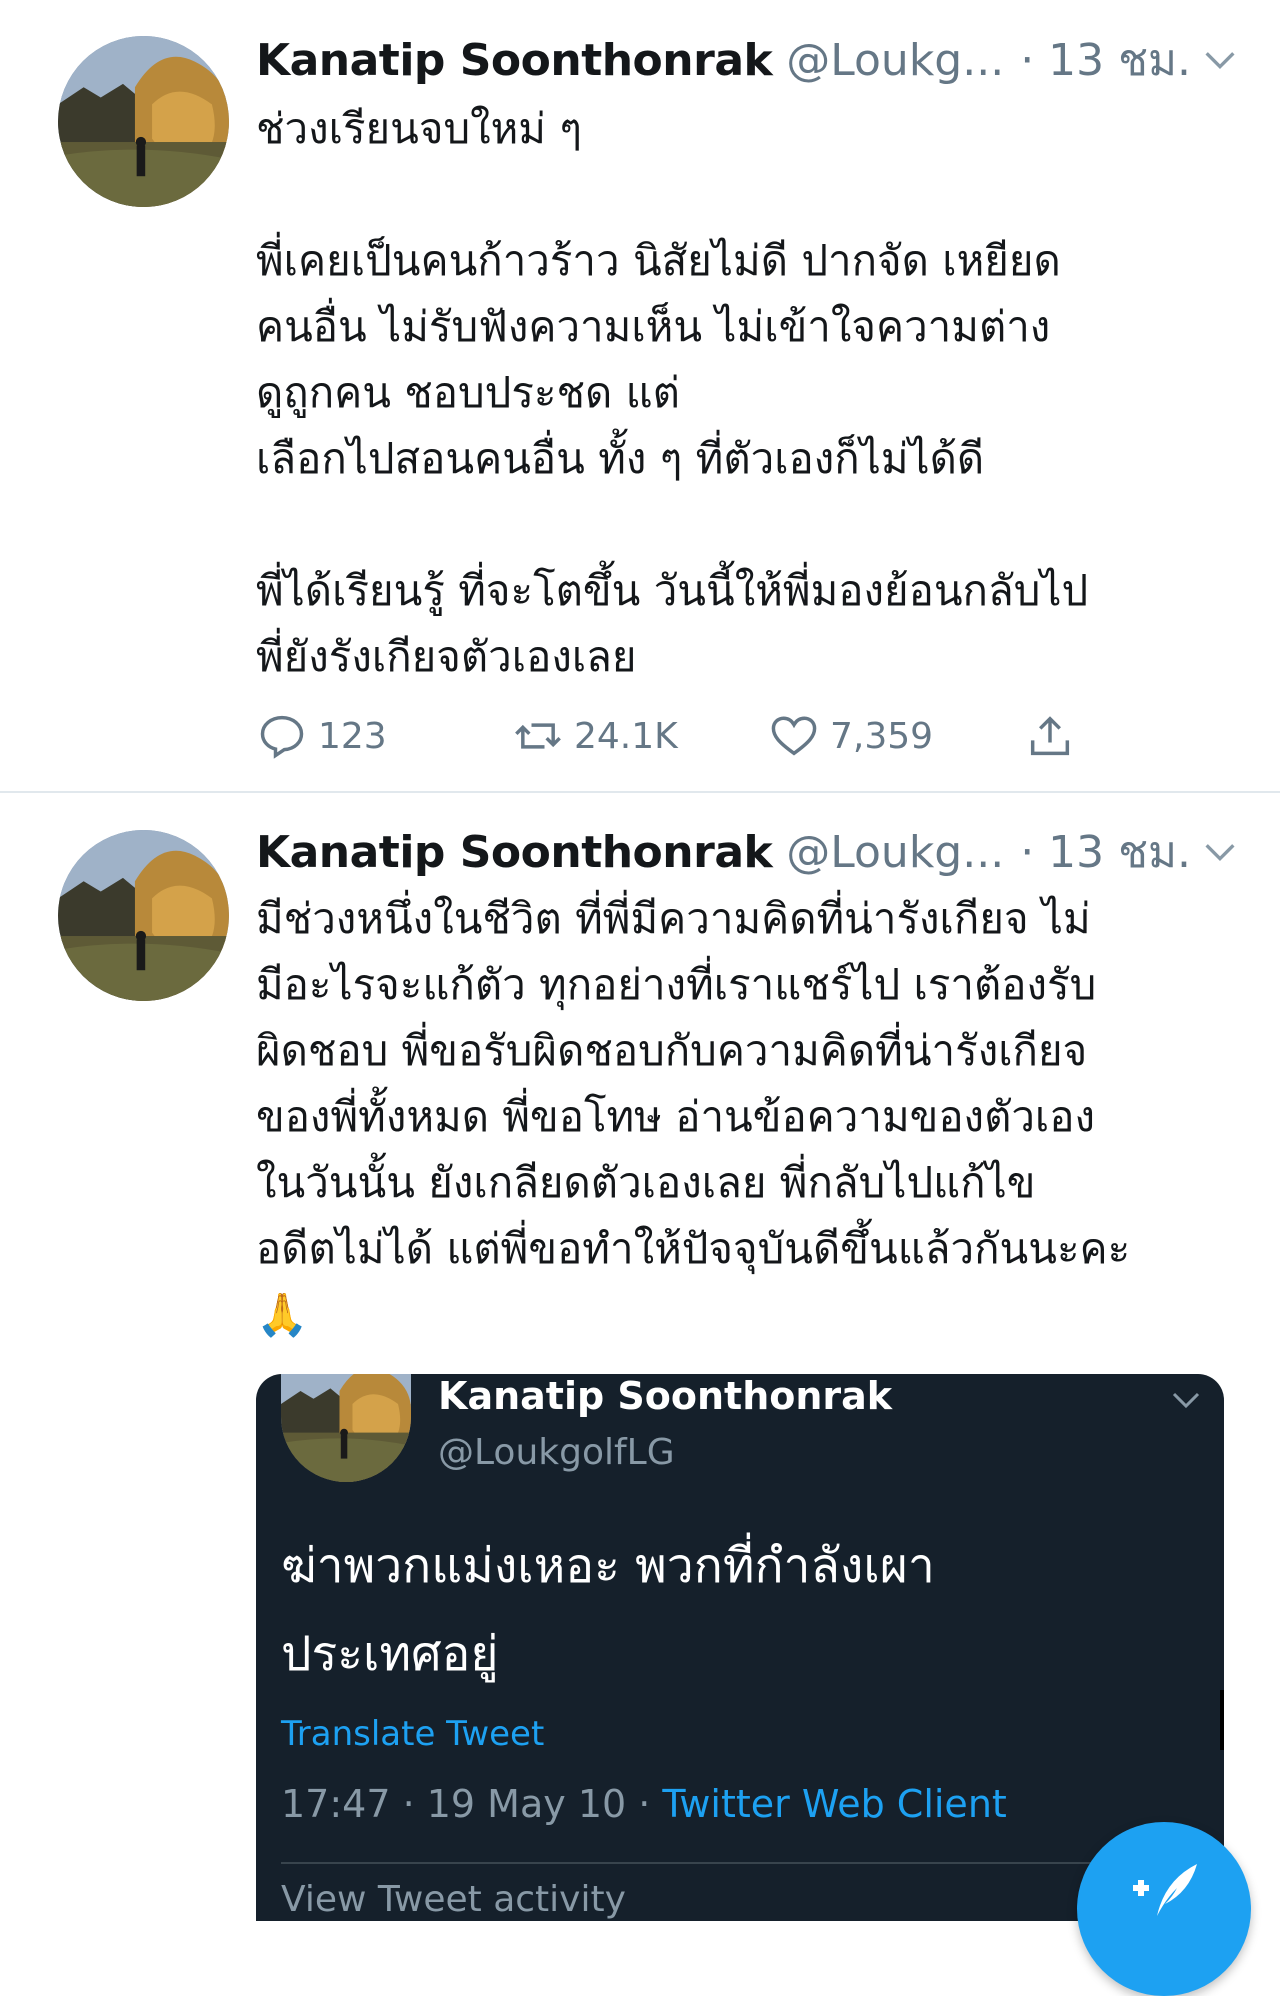  Describe the element at coordinates (1222, 1720) in the screenshot. I see `scrollbar` at that location.